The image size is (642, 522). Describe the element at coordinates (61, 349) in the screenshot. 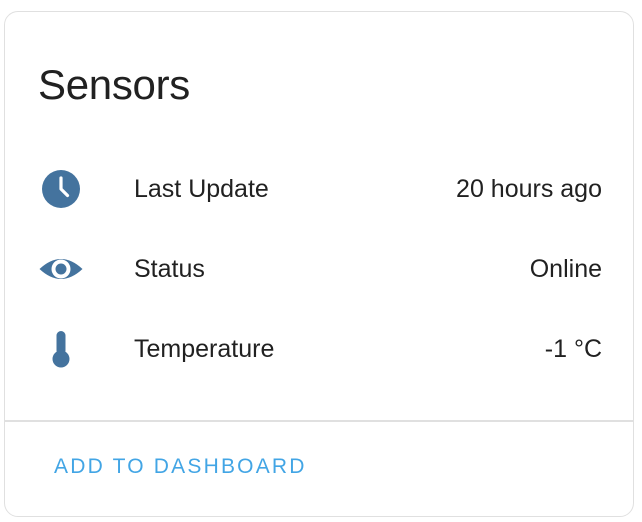

I see `thermometer-icon` at that location.